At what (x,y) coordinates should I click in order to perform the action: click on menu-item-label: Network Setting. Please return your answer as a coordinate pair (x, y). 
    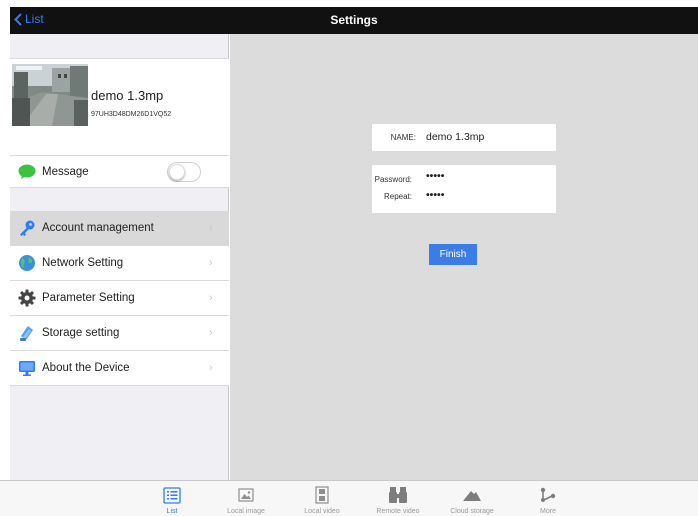
    Looking at the image, I should click on (83, 263).